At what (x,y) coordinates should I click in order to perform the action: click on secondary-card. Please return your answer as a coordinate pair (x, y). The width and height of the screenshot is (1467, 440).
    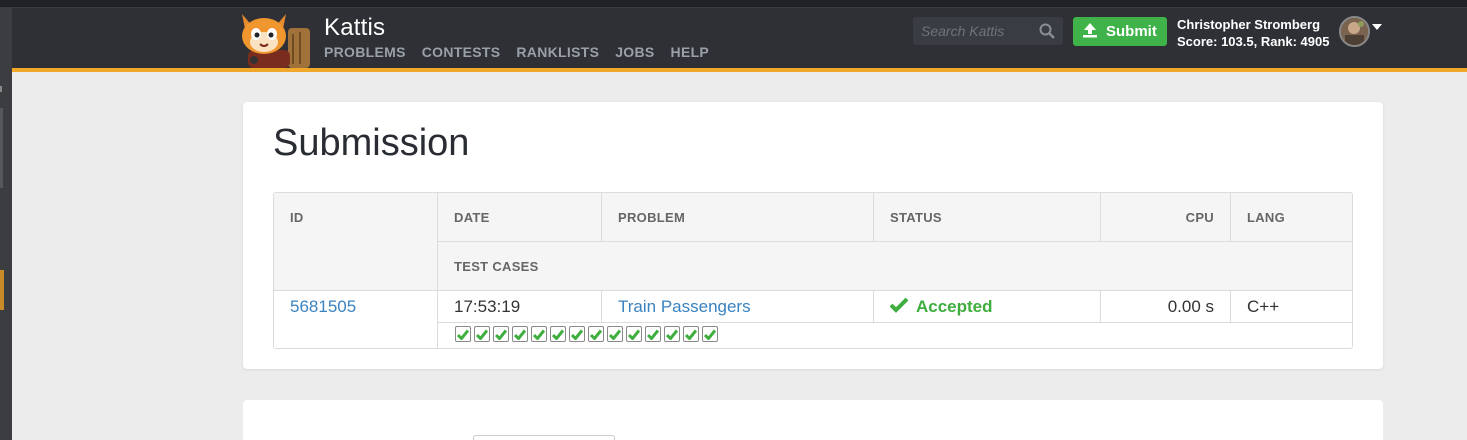
    Looking at the image, I should click on (813, 420).